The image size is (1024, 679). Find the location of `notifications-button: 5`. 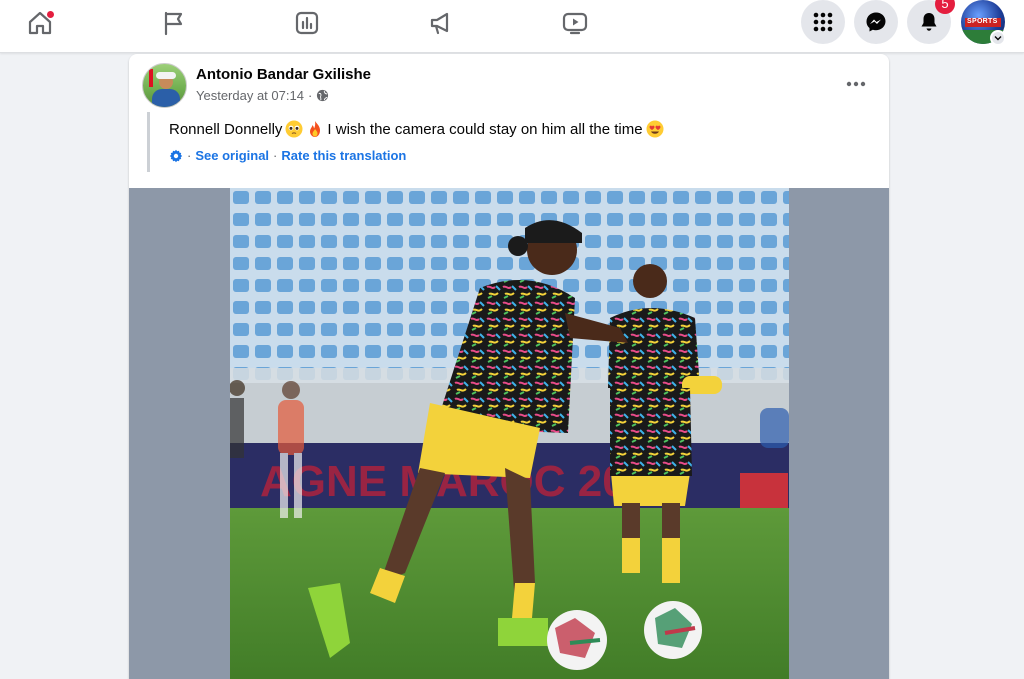

notifications-button: 5 is located at coordinates (931, 22).